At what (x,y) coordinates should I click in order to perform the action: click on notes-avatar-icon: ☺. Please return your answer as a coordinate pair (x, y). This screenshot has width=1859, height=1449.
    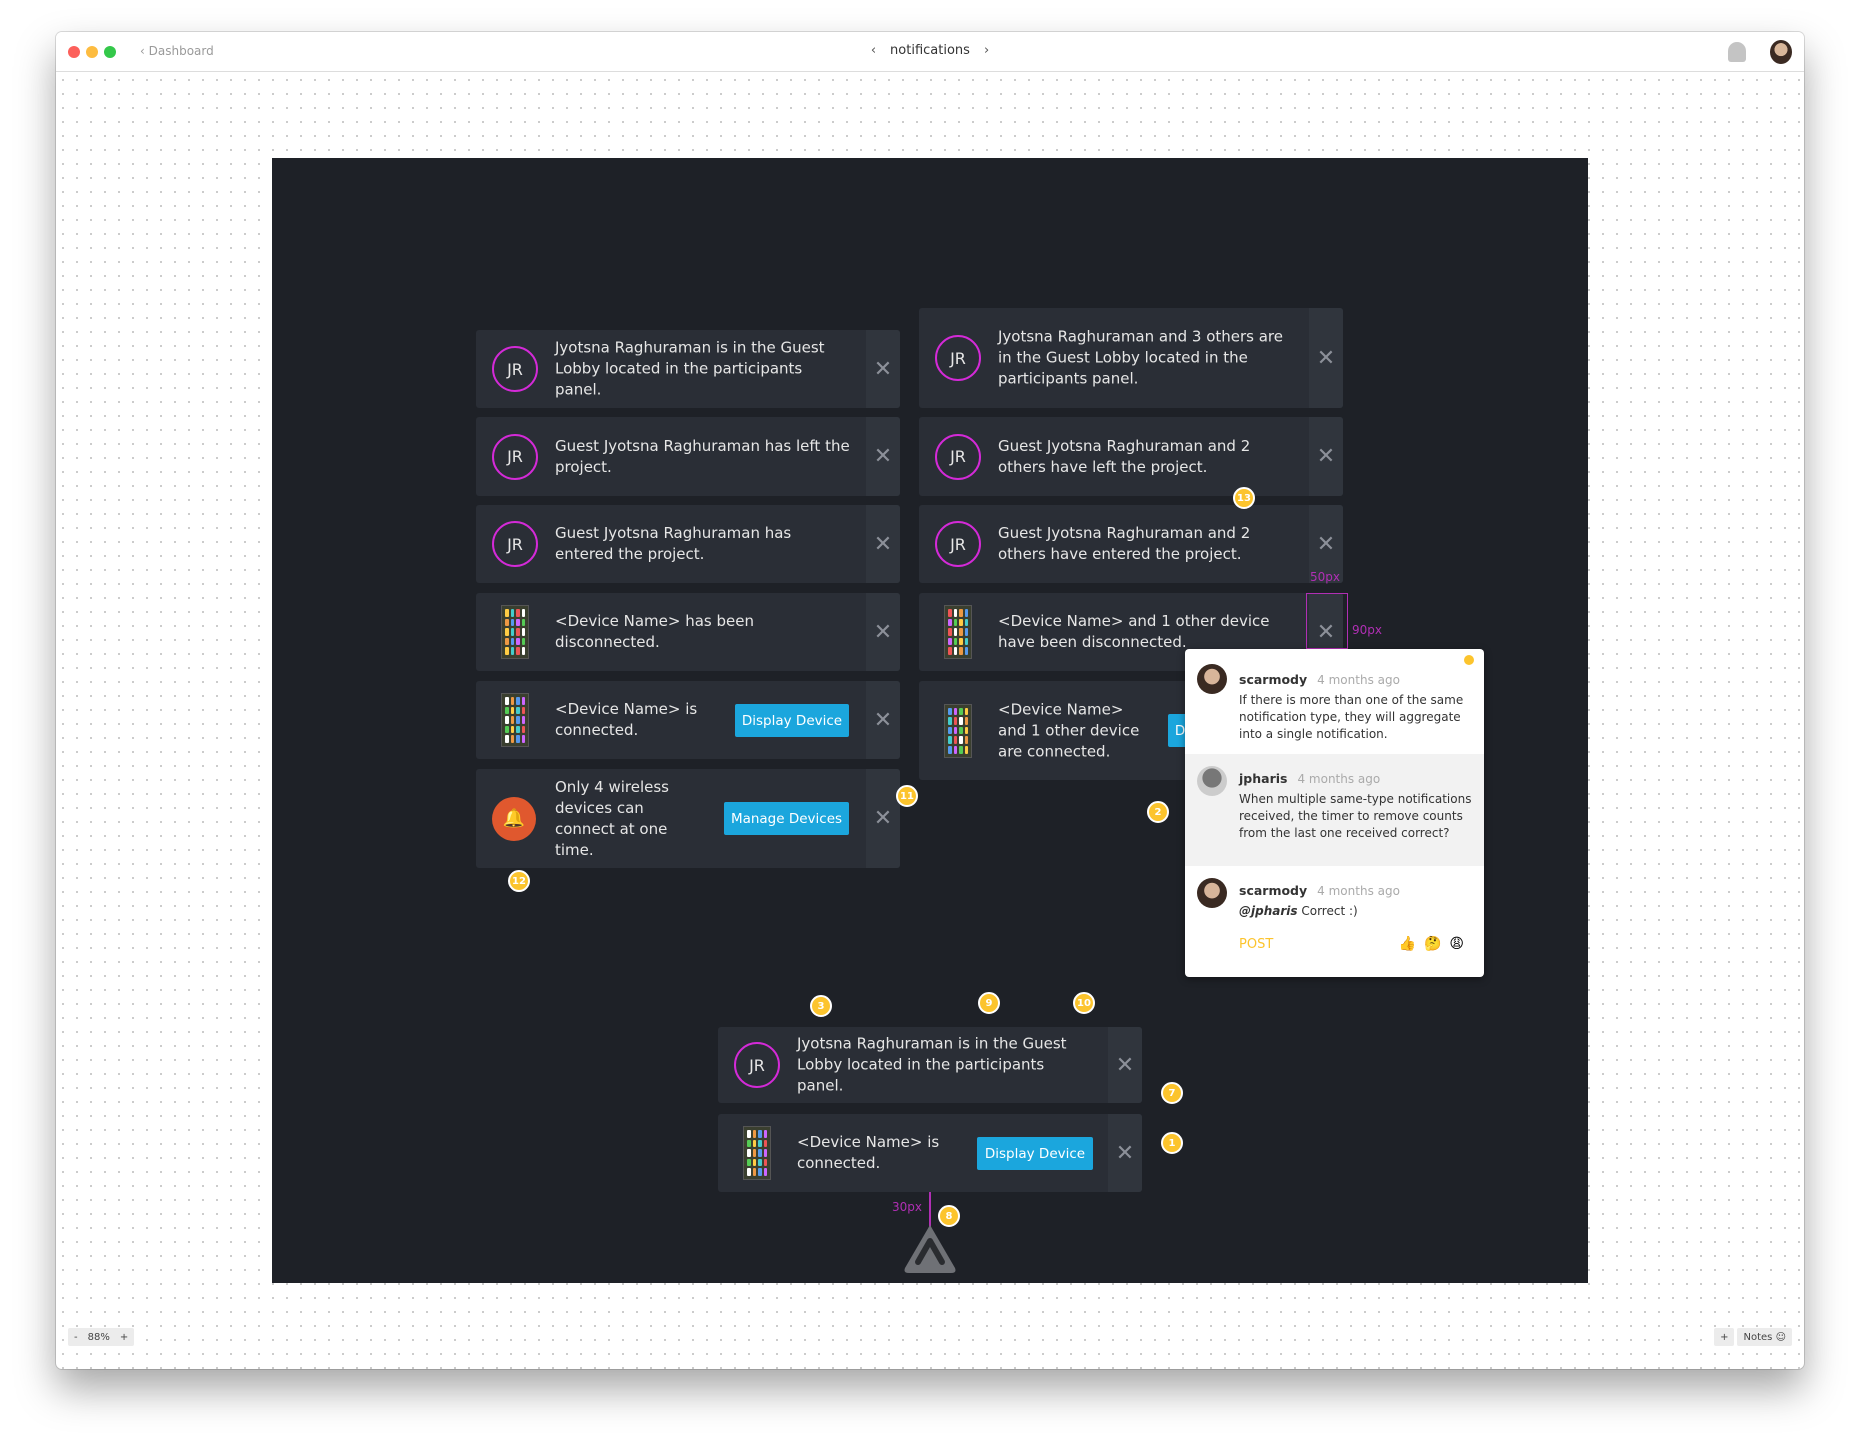
    Looking at the image, I should click on (1780, 1337).